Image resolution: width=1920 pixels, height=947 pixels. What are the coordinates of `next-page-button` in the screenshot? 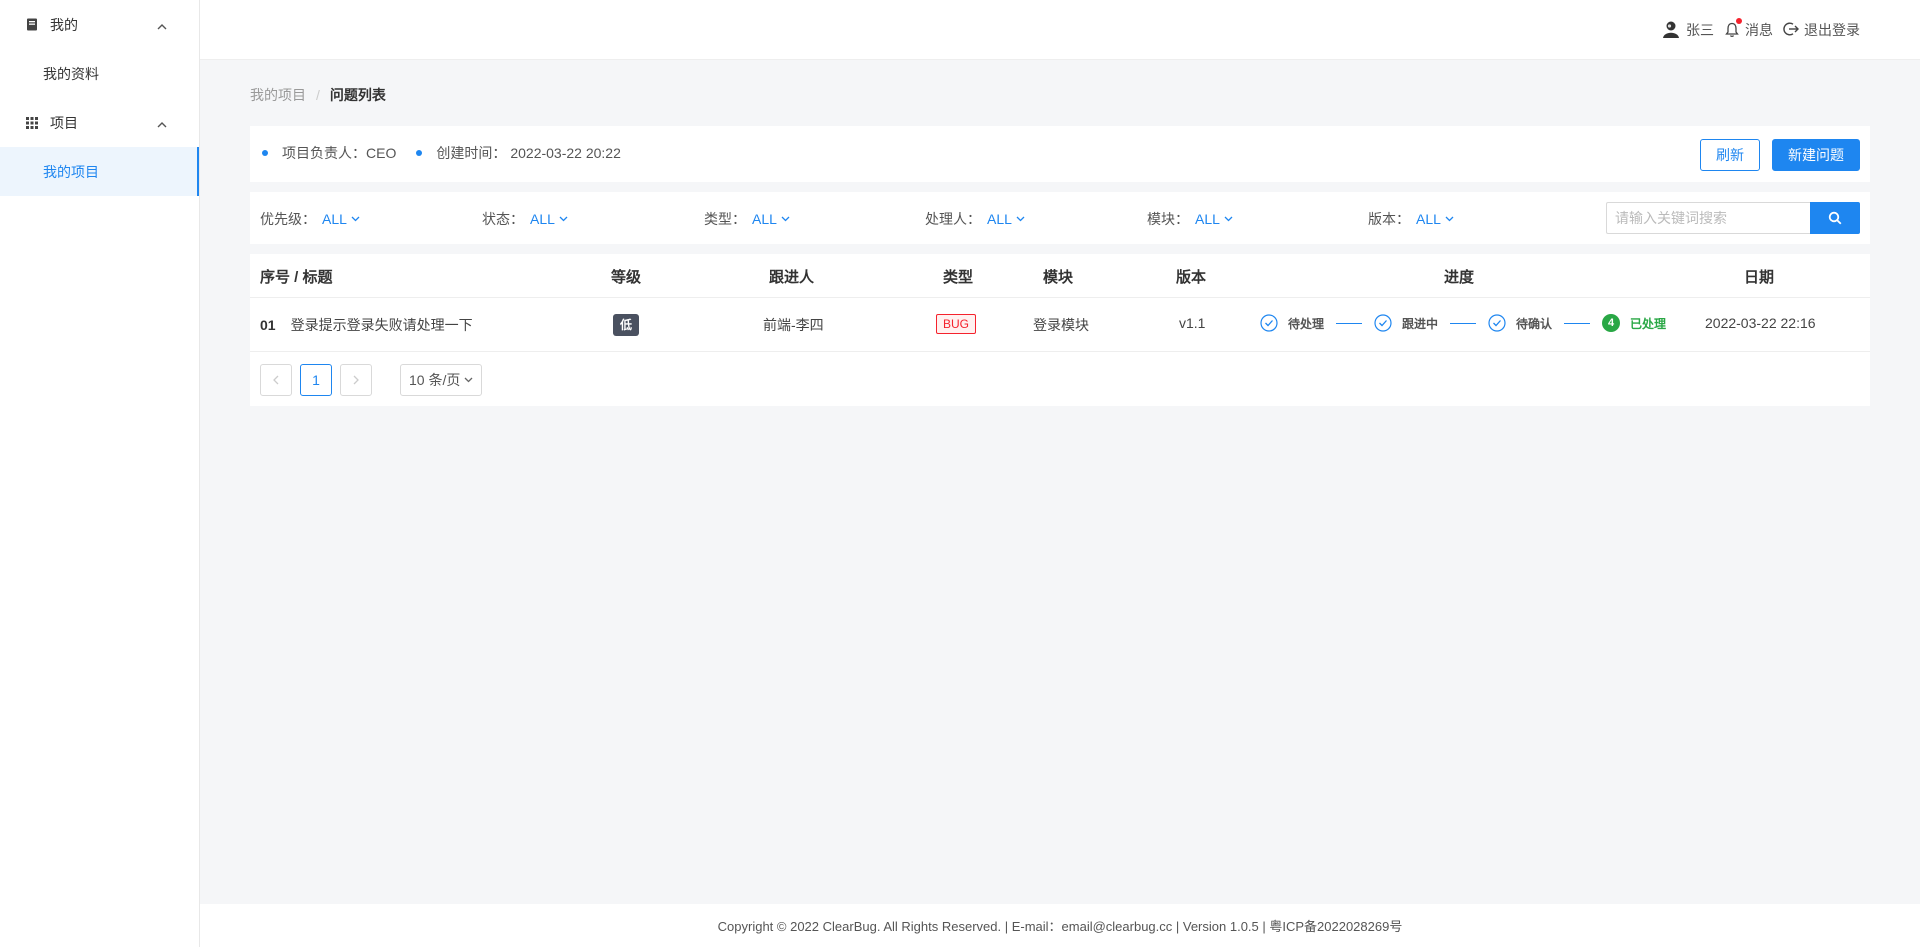 It's located at (356, 380).